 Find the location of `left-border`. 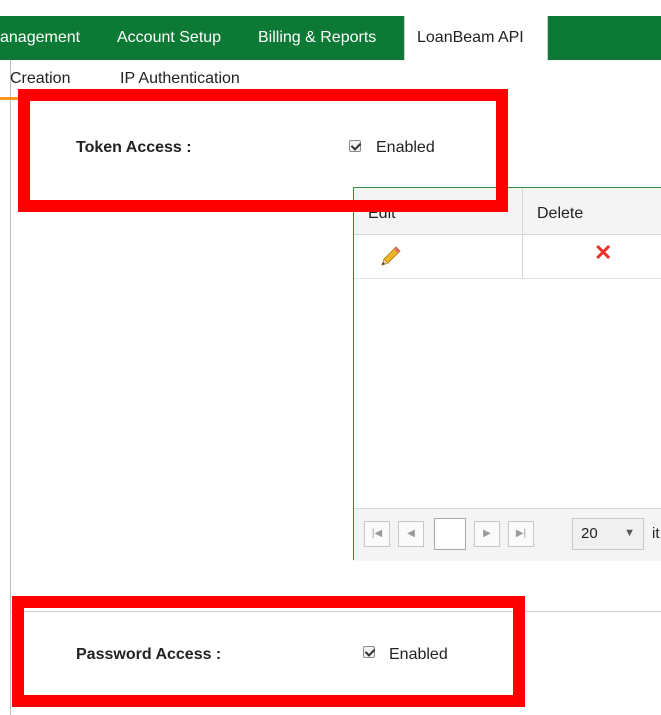

left-border is located at coordinates (10, 387).